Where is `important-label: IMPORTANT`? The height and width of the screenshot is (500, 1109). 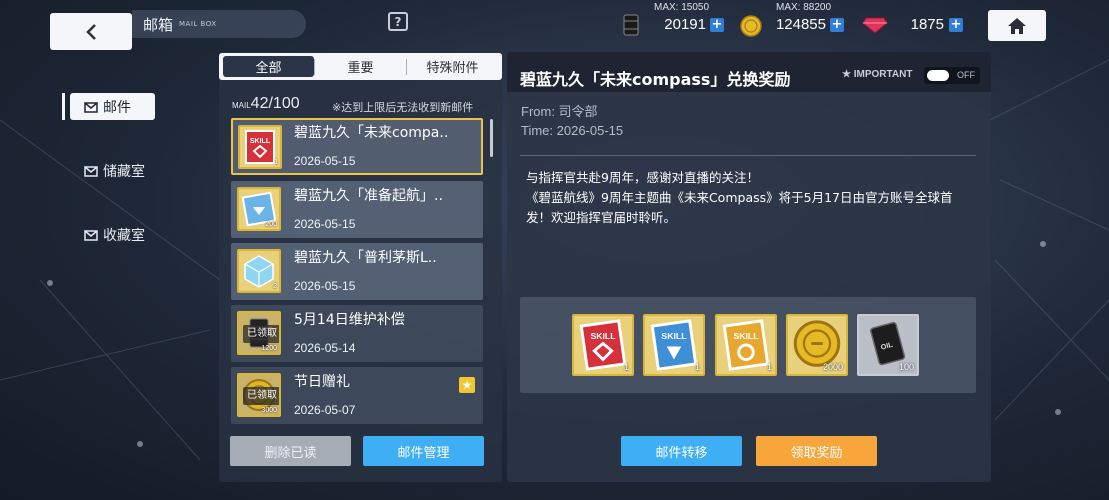 important-label: IMPORTANT is located at coordinates (883, 74).